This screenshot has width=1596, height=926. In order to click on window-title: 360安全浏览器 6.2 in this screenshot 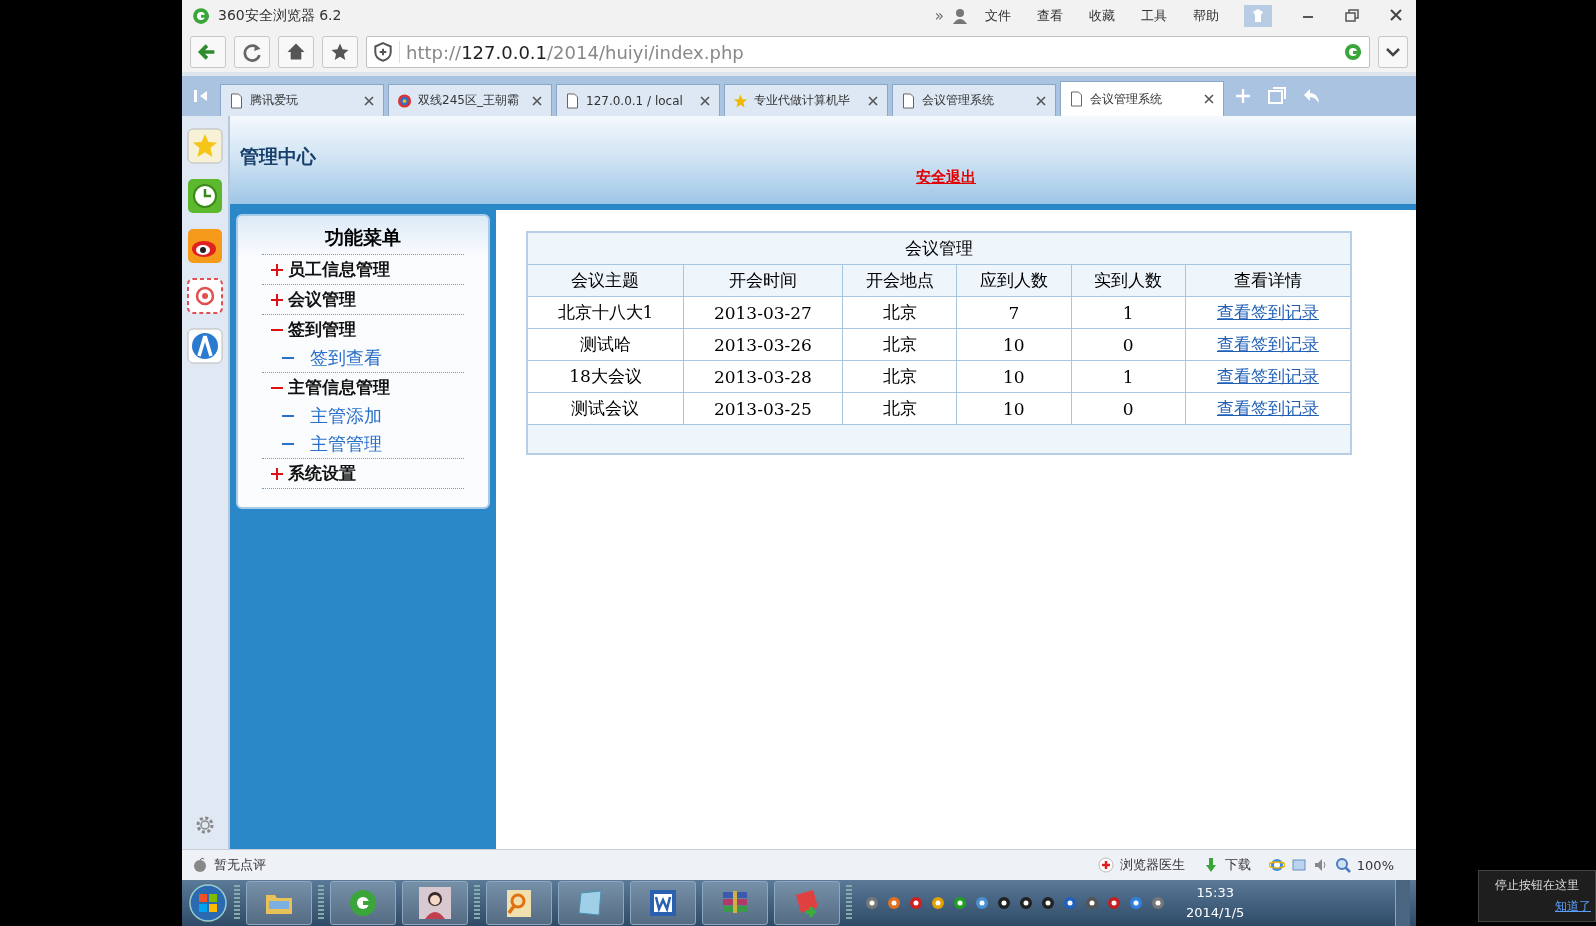, I will do `click(280, 16)`.